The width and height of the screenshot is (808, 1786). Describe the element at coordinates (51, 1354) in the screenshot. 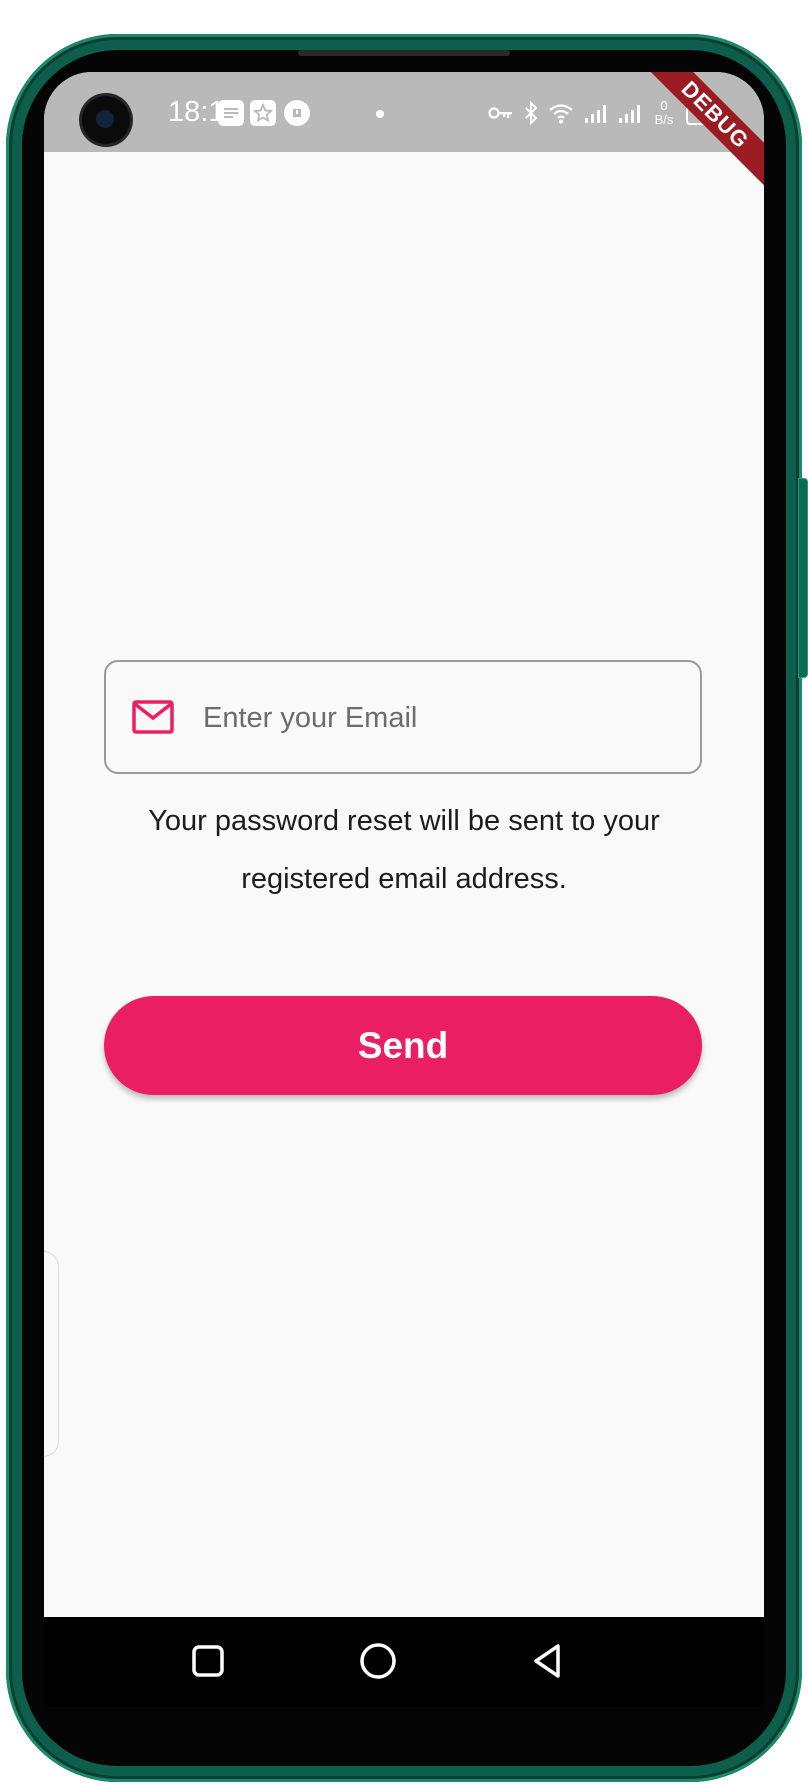

I see `edge-panel-handle` at that location.